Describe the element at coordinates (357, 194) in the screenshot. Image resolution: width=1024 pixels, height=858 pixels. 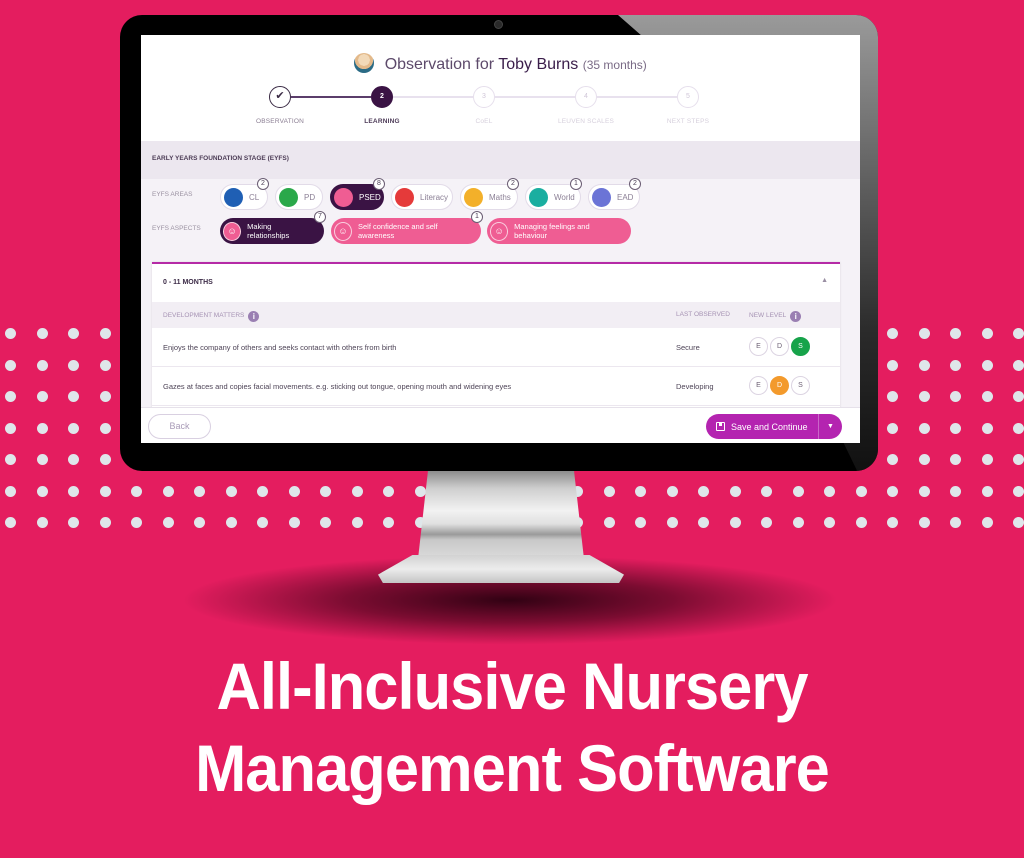
I see `eyfs-area-psed: PSED 8` at that location.